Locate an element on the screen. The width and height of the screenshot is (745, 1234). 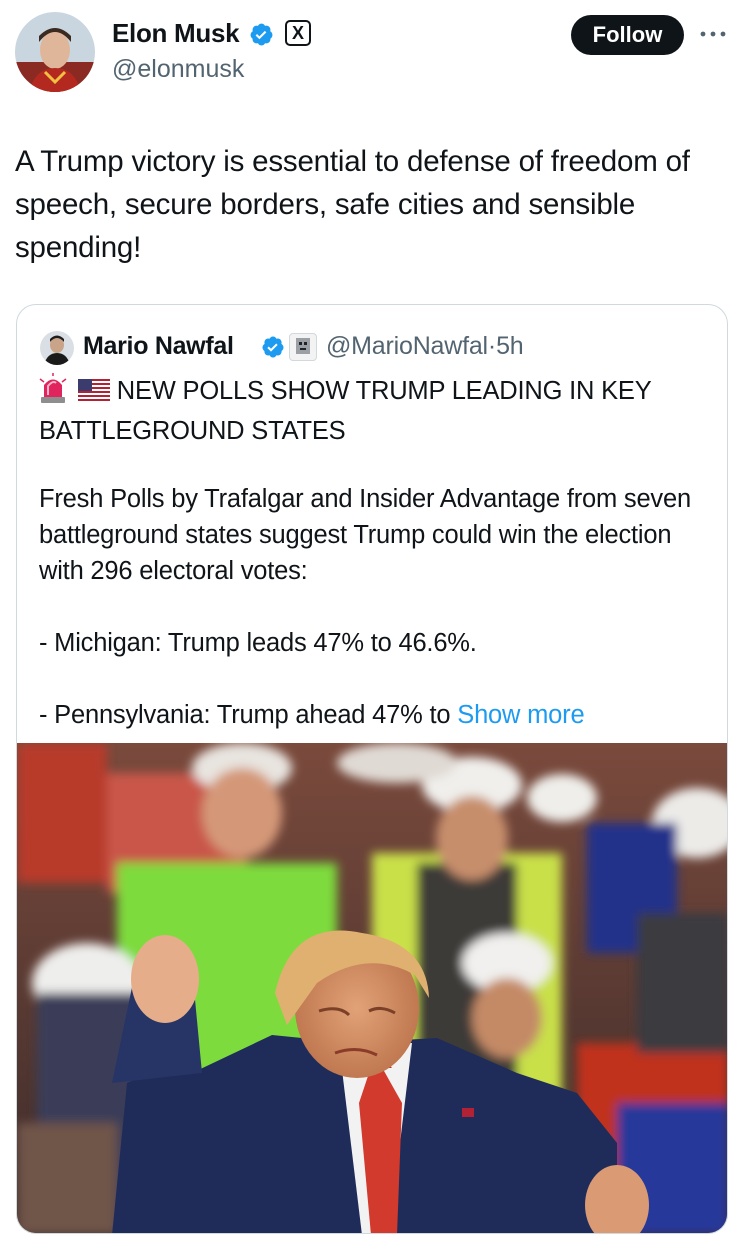
show-more-link: Show more is located at coordinates (520, 715).